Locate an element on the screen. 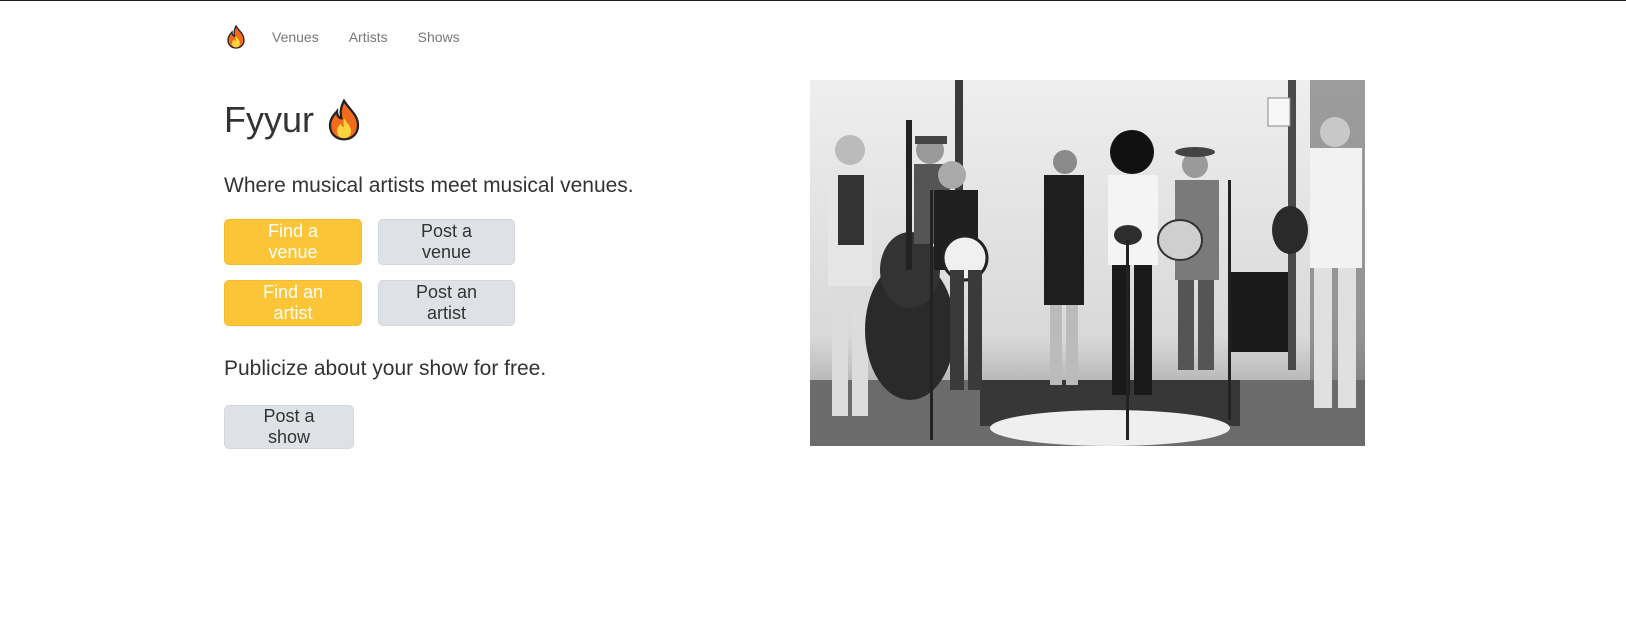 The width and height of the screenshot is (1626, 628). nav-artists-link: Artists is located at coordinates (368, 37).